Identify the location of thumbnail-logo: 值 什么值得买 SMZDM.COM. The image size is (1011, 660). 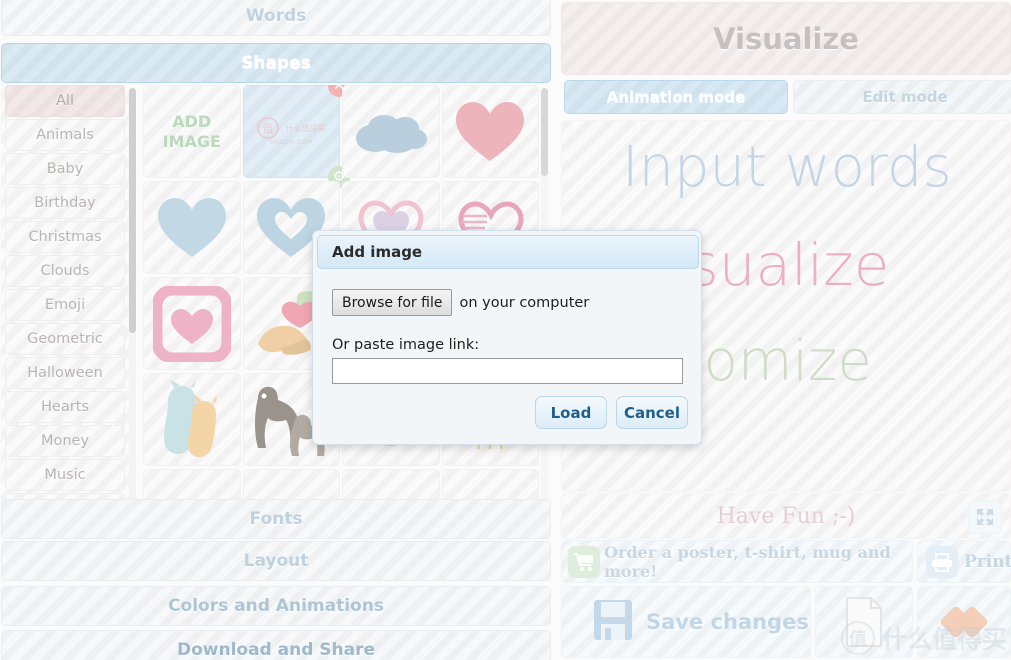
(291, 131).